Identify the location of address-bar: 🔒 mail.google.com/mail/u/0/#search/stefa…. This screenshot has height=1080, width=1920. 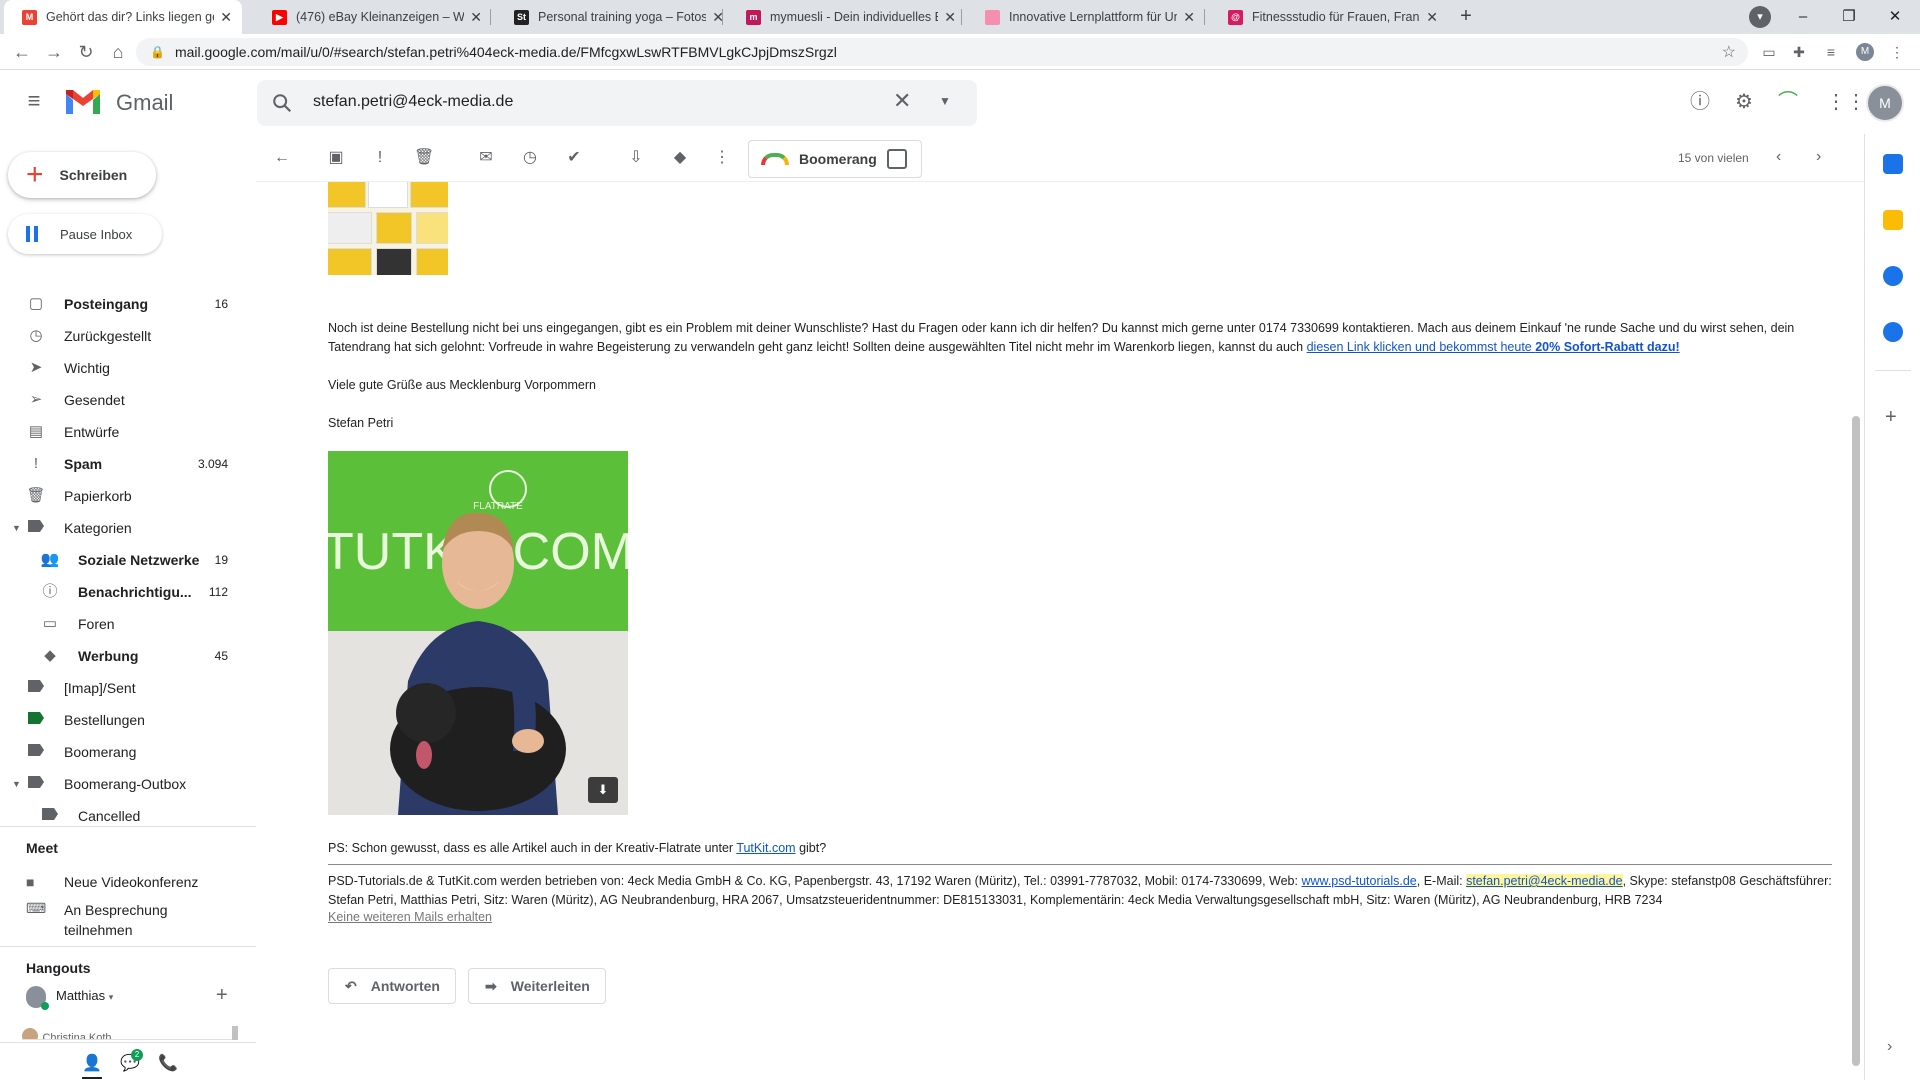
(942, 52).